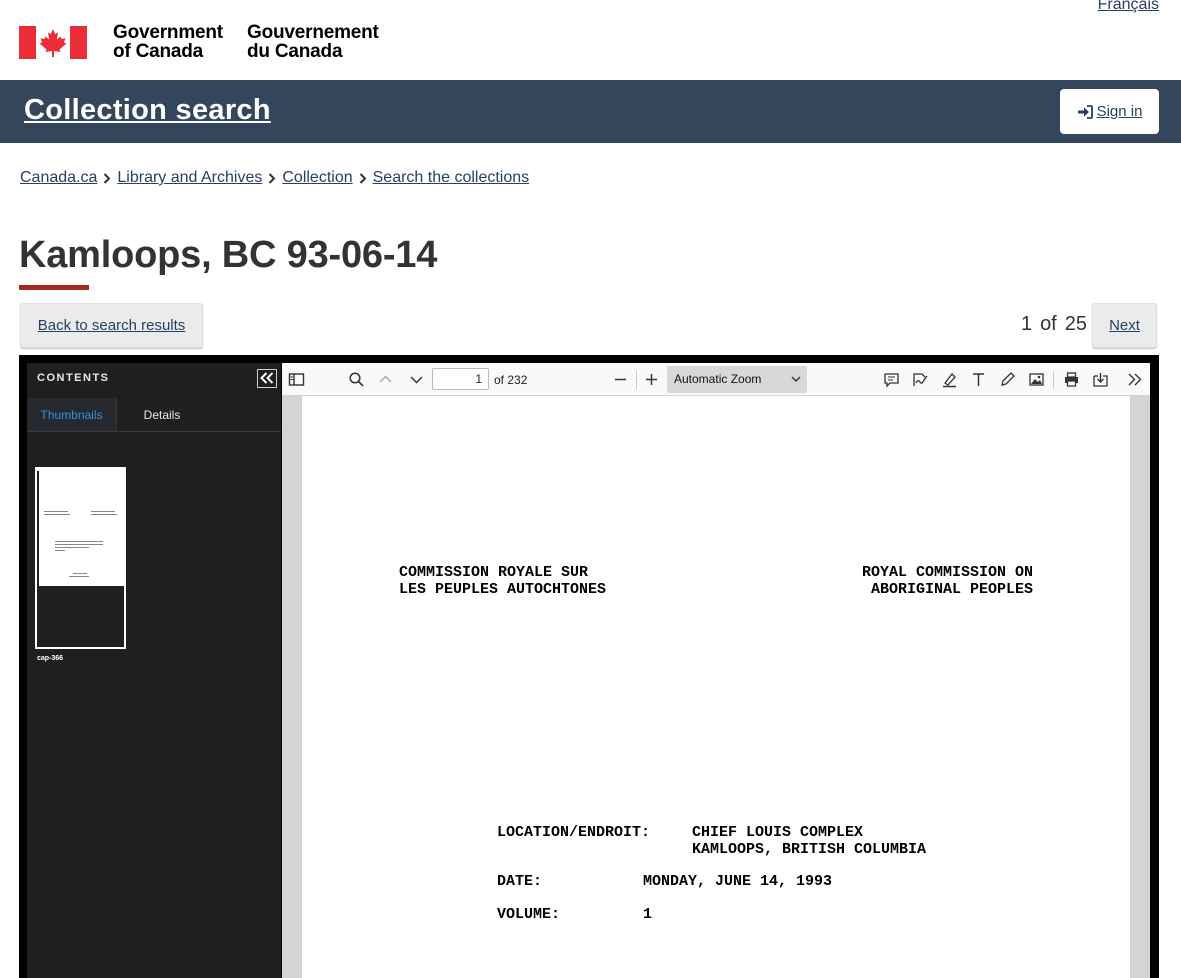 The width and height of the screenshot is (1181, 978). I want to click on double-chevron-left-icon, so click(267, 378).